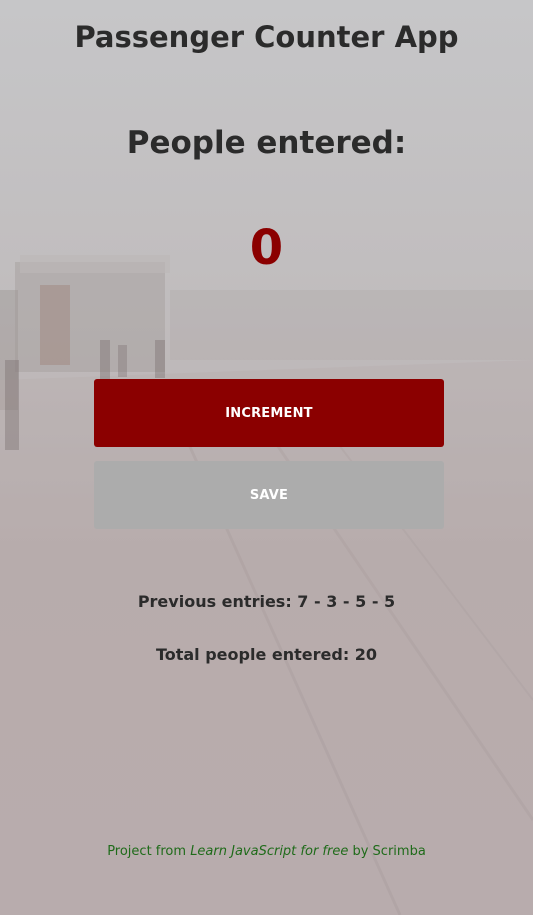  What do you see at coordinates (252, 654) in the screenshot?
I see `total-people-label: Total people entered:` at bounding box center [252, 654].